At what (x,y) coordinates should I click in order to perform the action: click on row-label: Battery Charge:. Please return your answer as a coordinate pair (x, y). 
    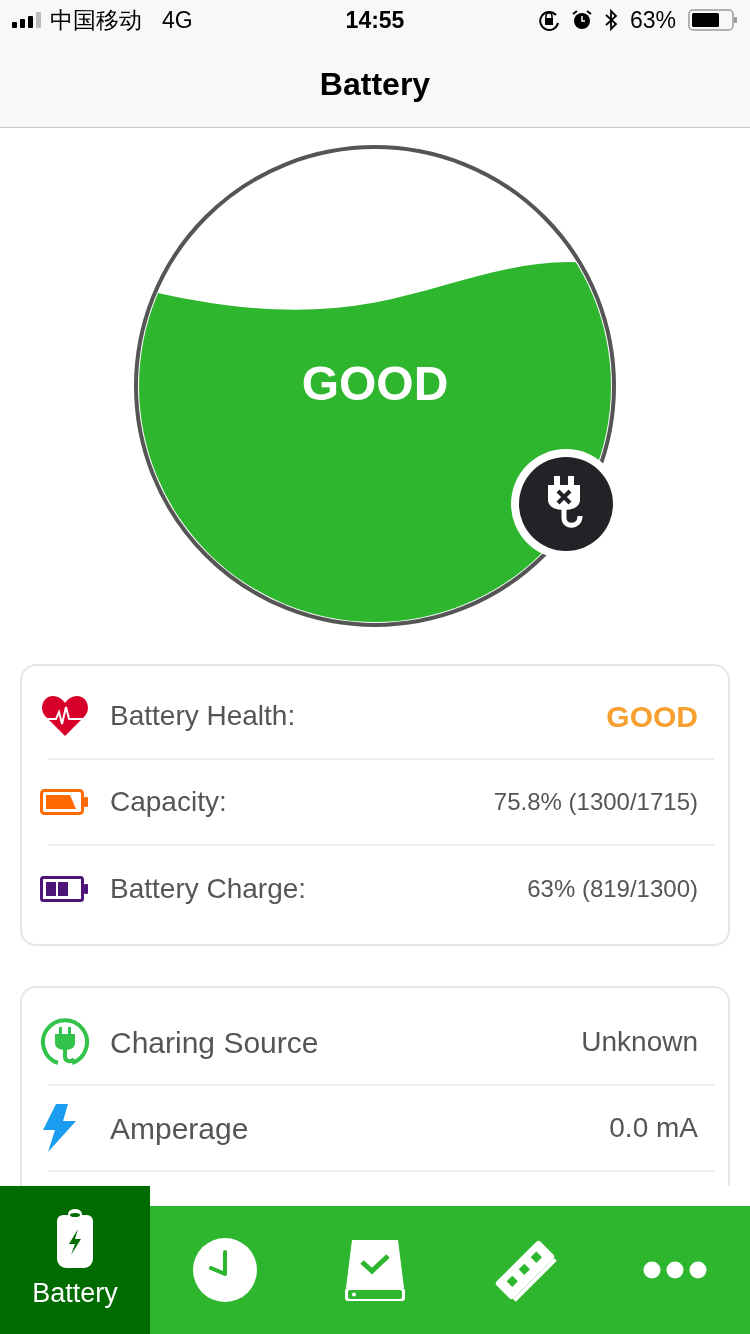
    Looking at the image, I should click on (208, 889).